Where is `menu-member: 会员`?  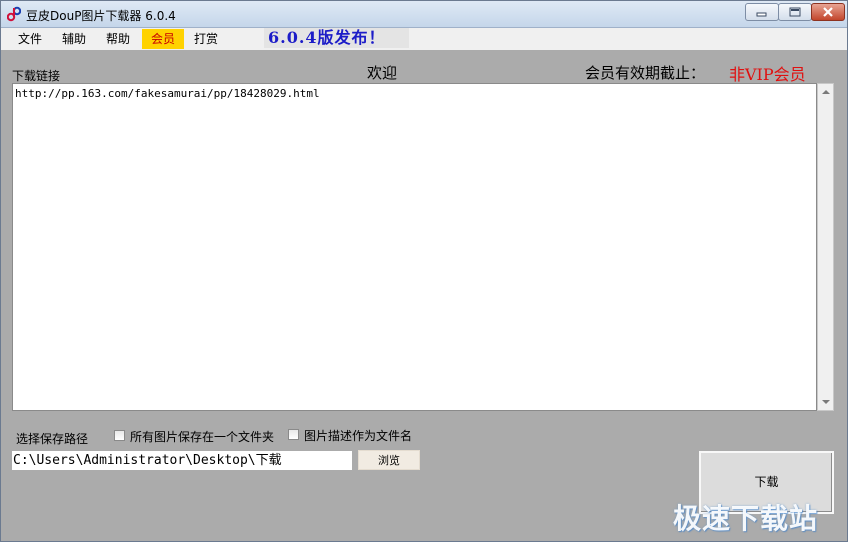 menu-member: 会员 is located at coordinates (163, 39).